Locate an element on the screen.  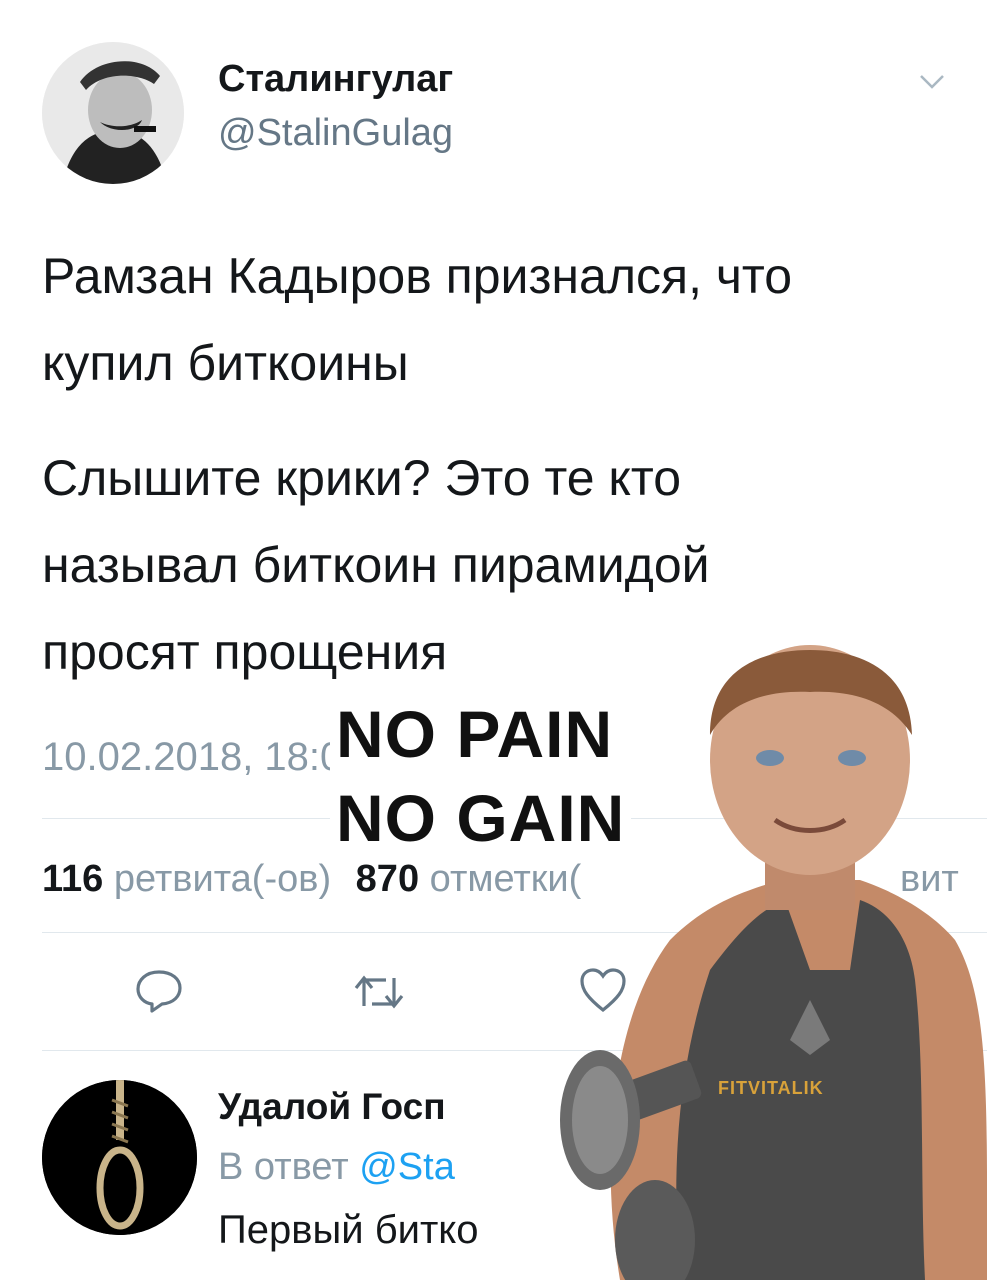
reply-icon is located at coordinates (159, 991).